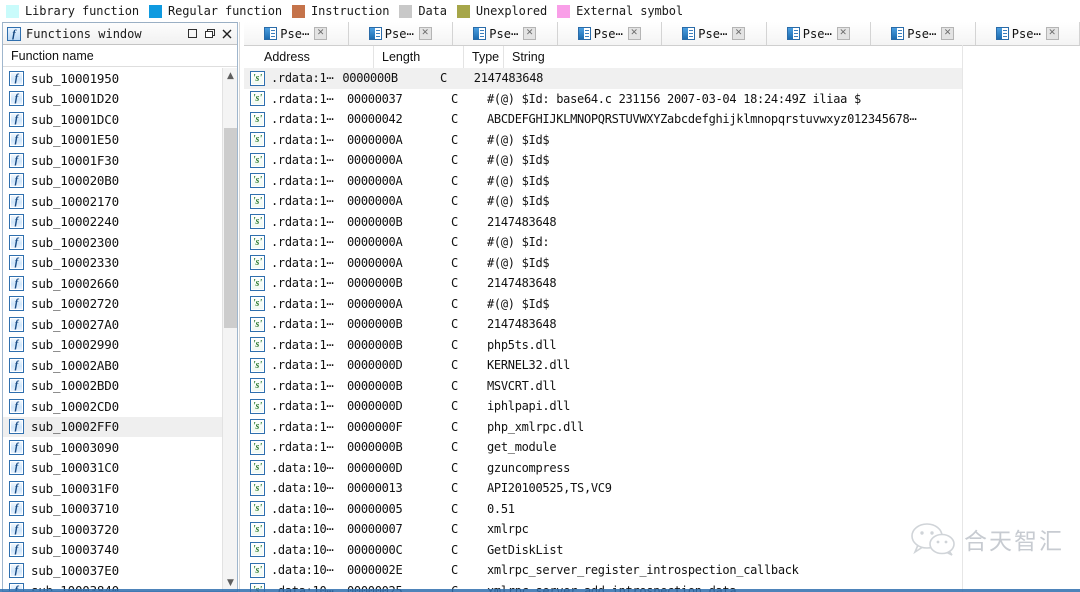  I want to click on column-header-address: Address, so click(315, 57).